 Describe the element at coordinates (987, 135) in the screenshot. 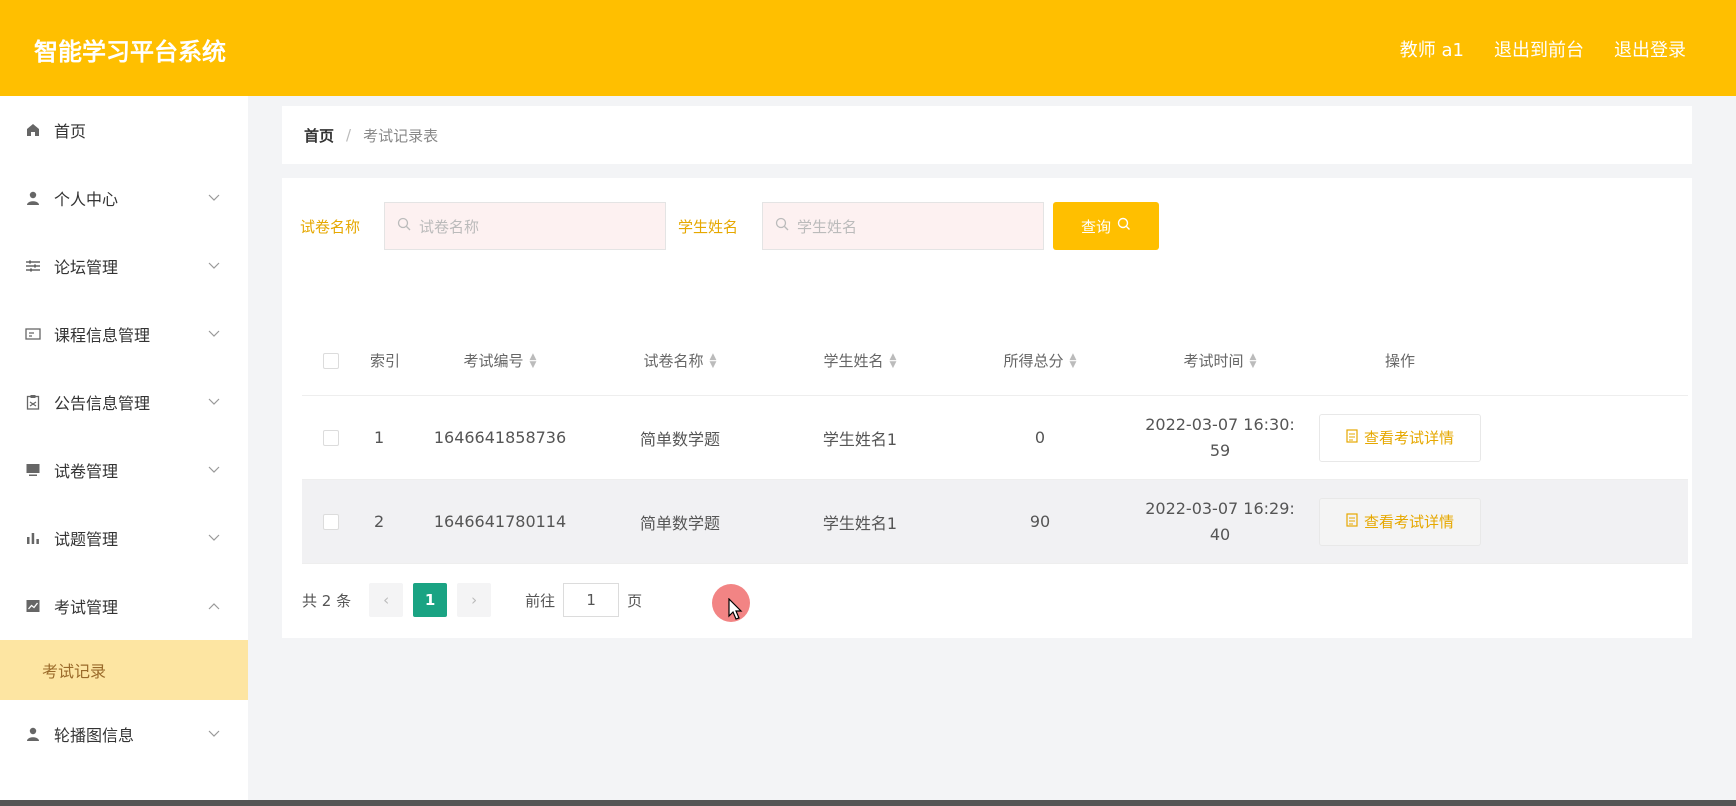

I see `breadcrumb: 首页 / 考试记录表` at that location.